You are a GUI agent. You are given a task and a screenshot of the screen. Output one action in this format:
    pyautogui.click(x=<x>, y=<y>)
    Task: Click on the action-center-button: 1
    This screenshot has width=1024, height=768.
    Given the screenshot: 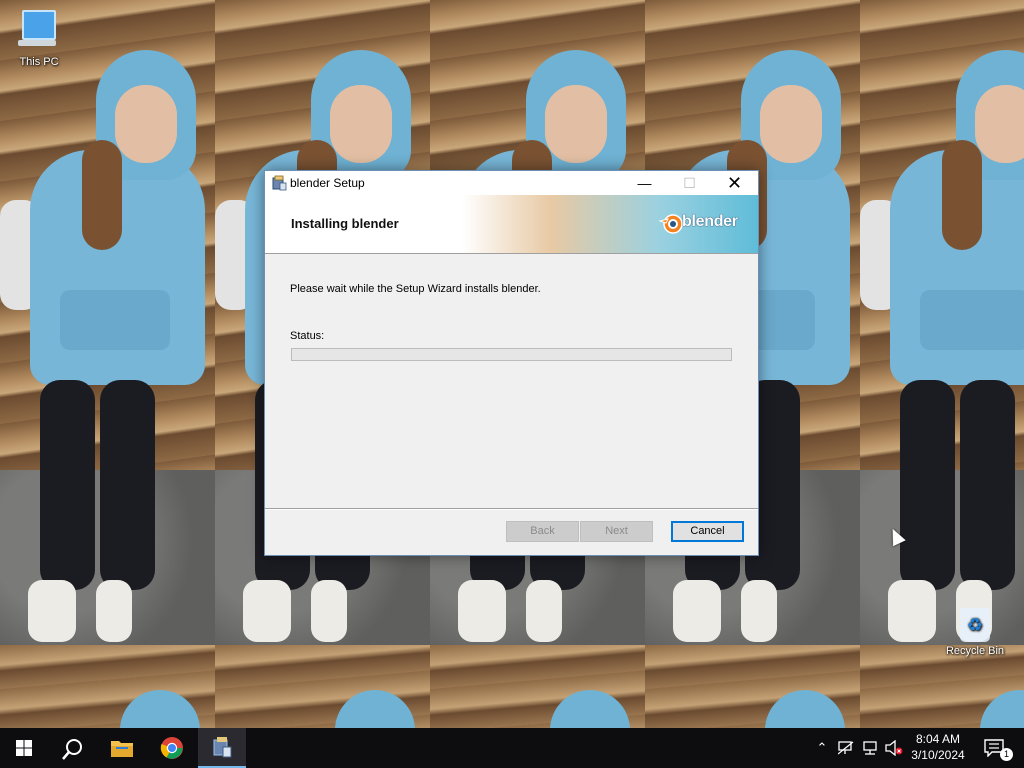 What is the action you would take?
    pyautogui.click(x=998, y=748)
    